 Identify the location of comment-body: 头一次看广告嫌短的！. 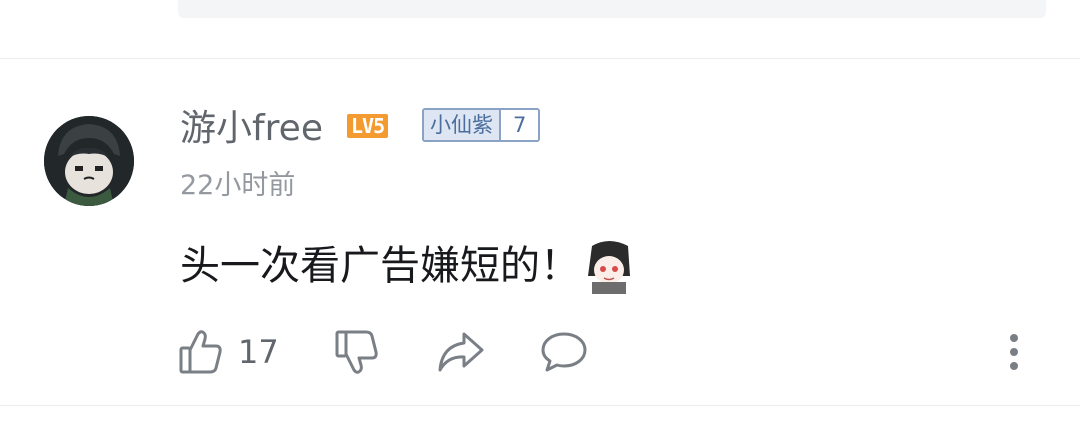
(407, 266).